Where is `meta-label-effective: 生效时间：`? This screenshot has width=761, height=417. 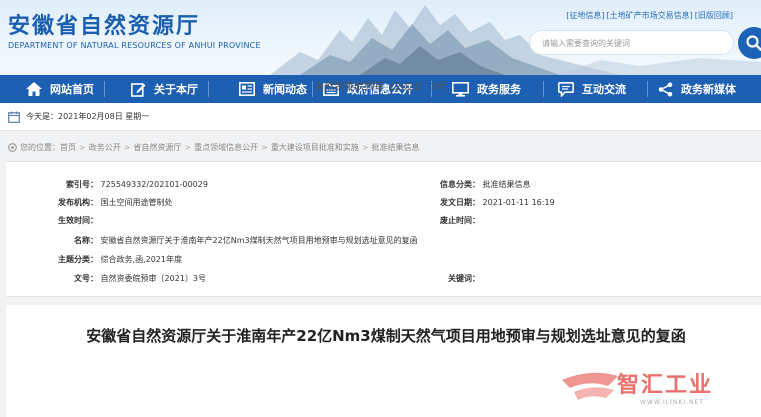 meta-label-effective: 生效时间： is located at coordinates (78, 220).